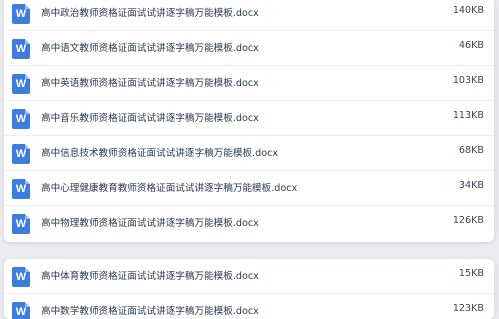 This screenshot has height=319, width=499. Describe the element at coordinates (169, 187) in the screenshot. I see `file-name: 高中心理健康教育教师资格证面试试讲逐字稿万能模板.docx` at that location.